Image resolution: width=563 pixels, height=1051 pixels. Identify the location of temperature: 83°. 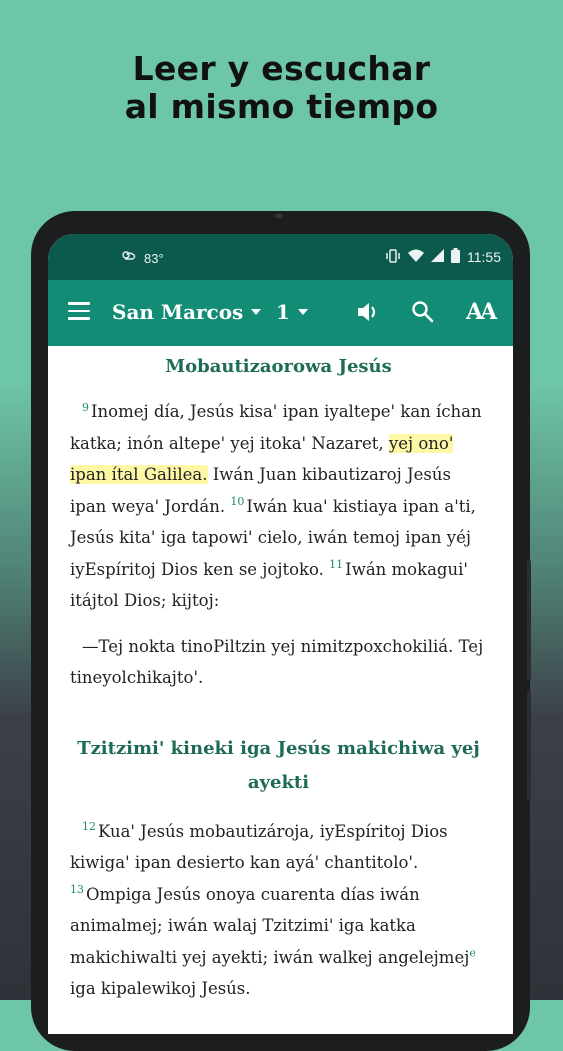
(154, 258).